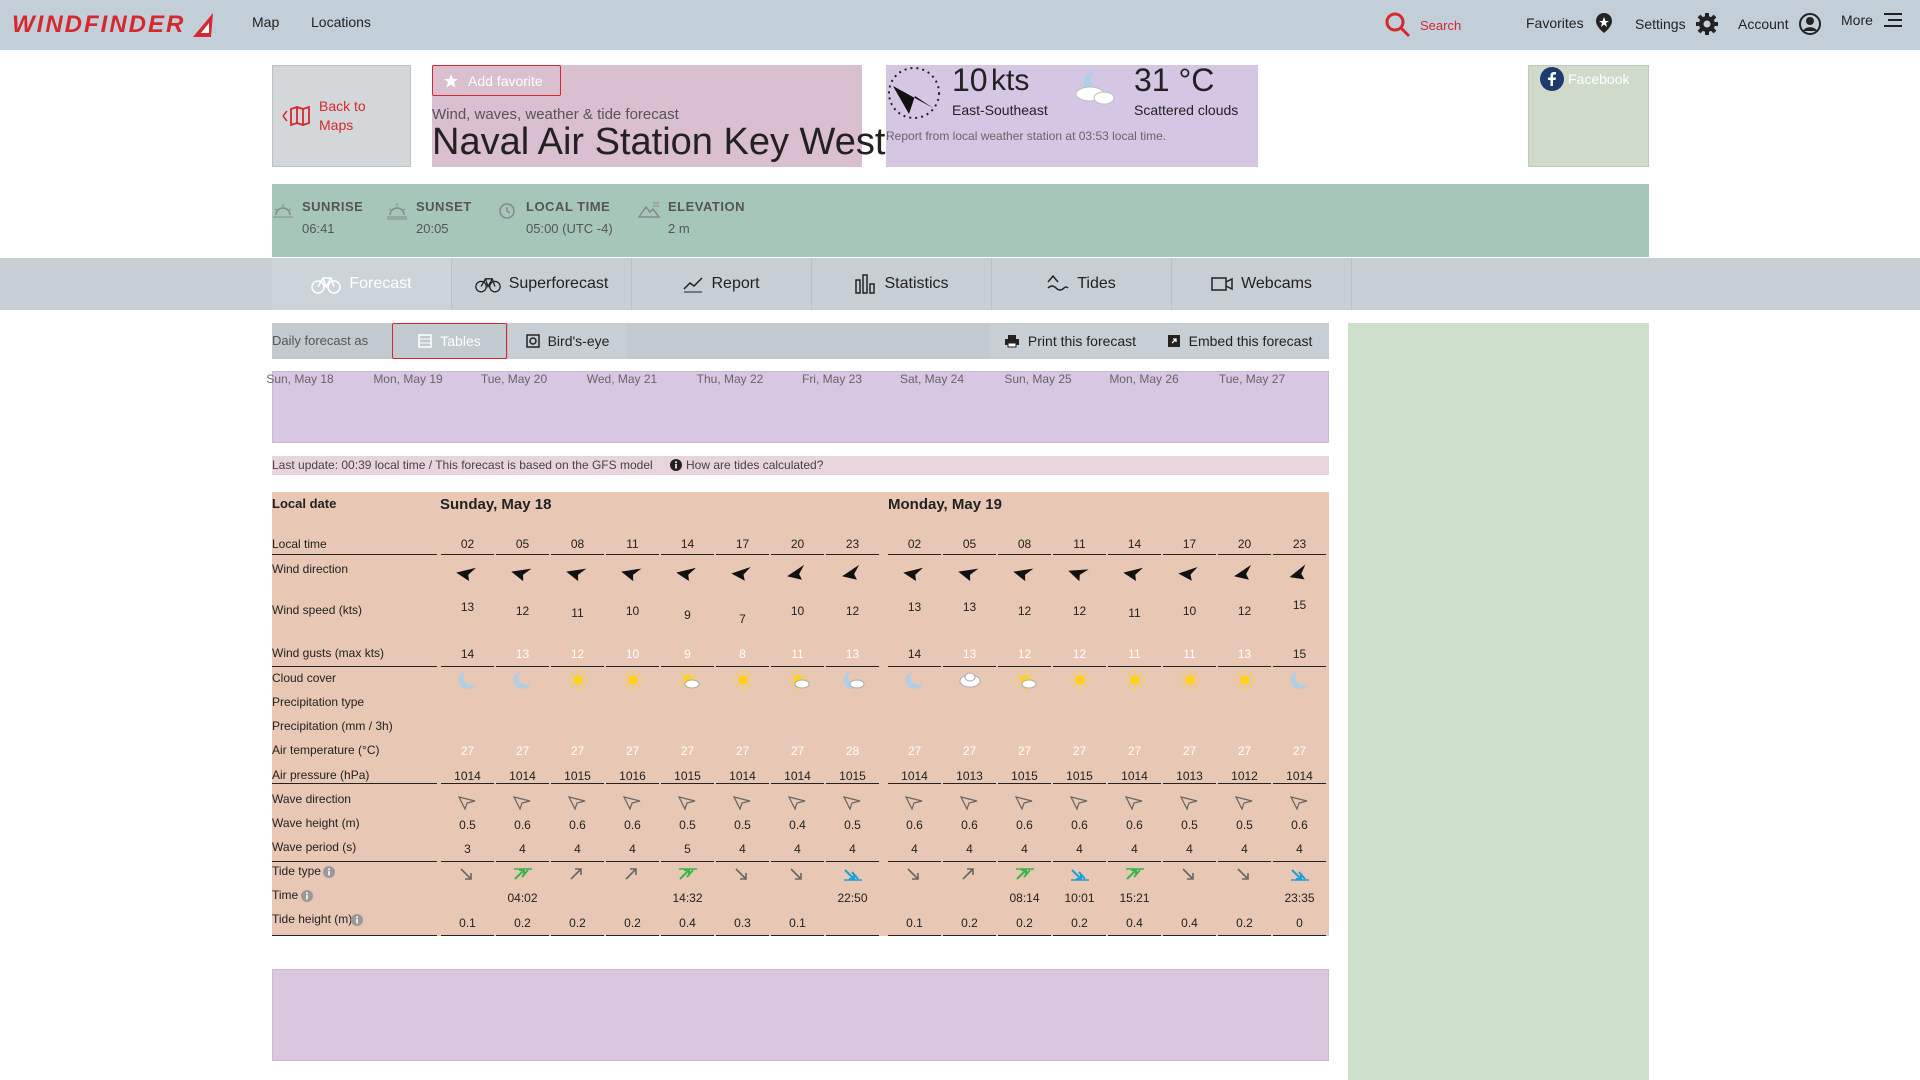  Describe the element at coordinates (578, 341) in the screenshot. I see `birdseye-view-label: Bird's-eye` at that location.